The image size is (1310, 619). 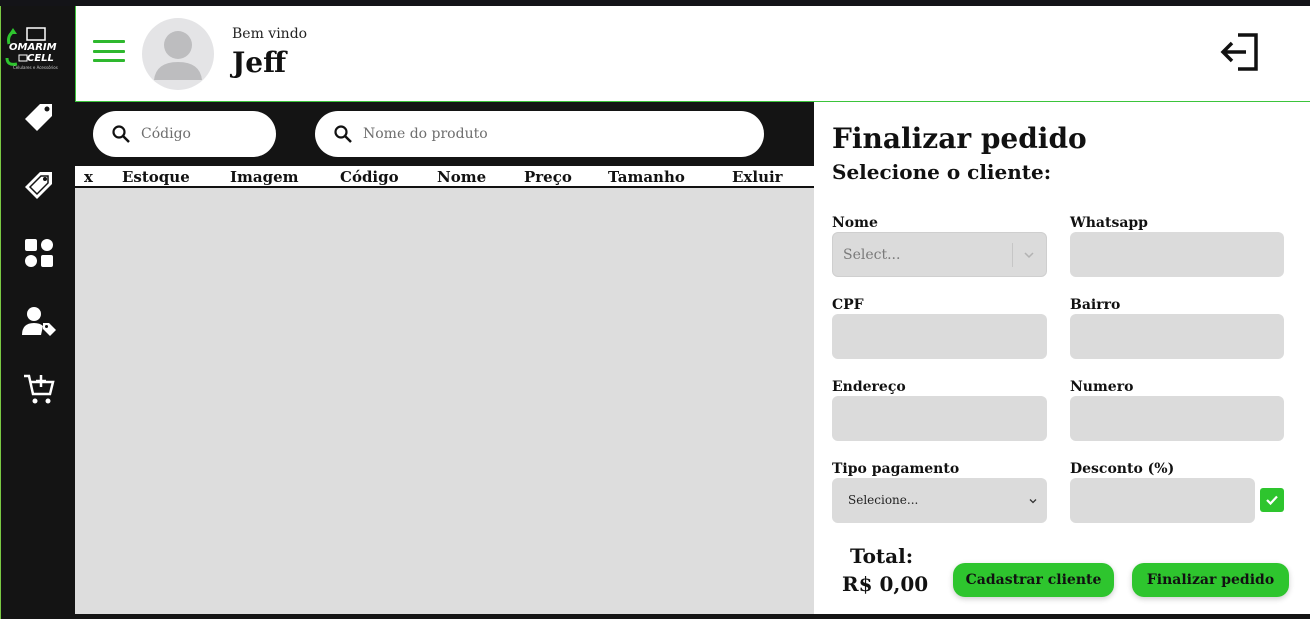 I want to click on select-separator, so click(x=1012, y=255).